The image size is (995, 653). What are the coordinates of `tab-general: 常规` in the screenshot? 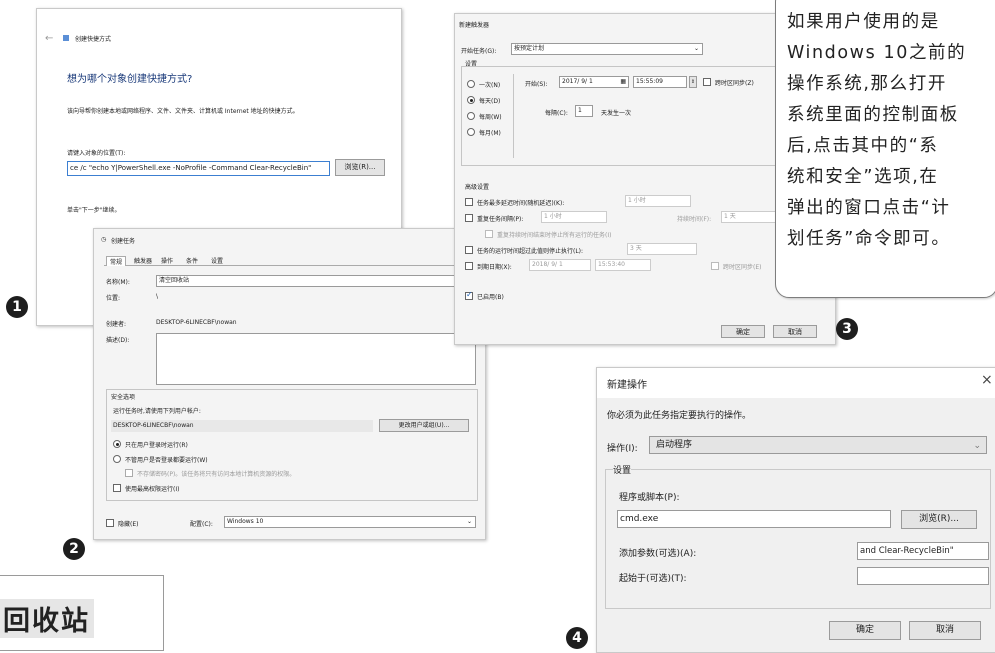 It's located at (116, 261).